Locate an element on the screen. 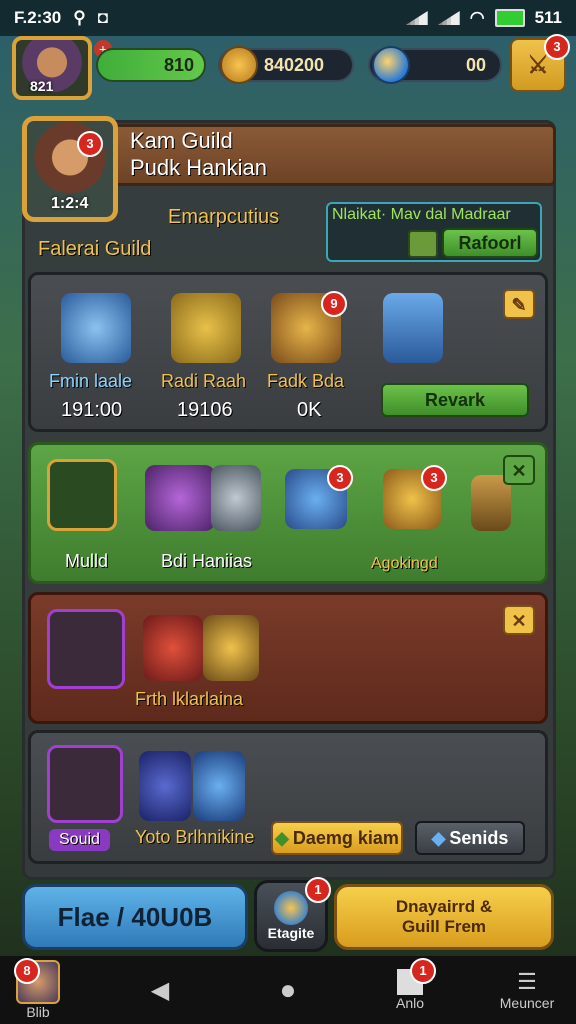 The width and height of the screenshot is (576, 1024). fire-flask-icon is located at coordinates (173, 648).